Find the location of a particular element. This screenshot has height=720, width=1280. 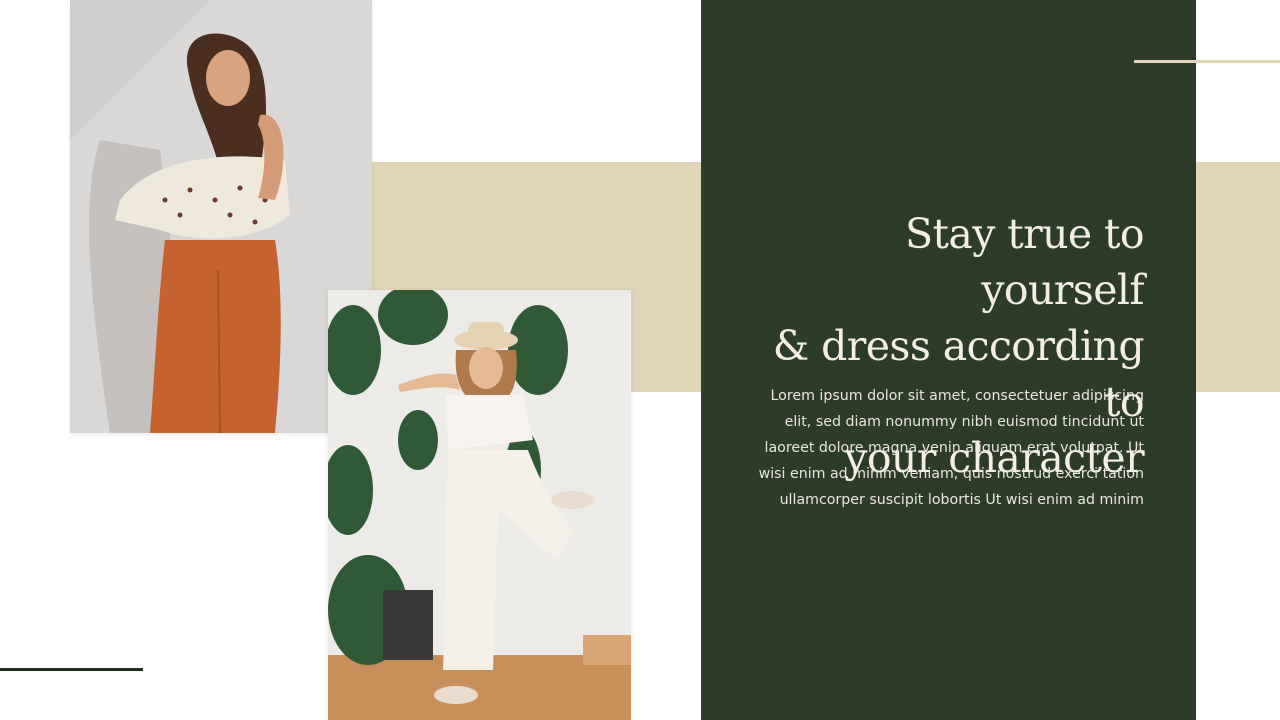

fashion-photo-wall is located at coordinates (221, 216).